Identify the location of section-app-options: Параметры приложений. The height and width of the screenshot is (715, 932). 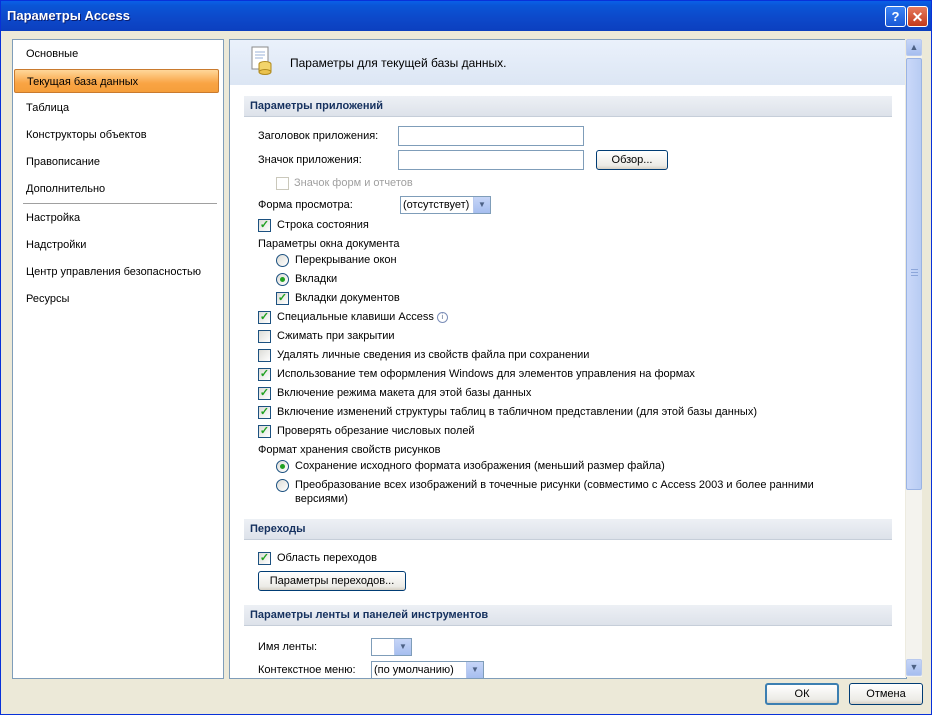
(568, 106).